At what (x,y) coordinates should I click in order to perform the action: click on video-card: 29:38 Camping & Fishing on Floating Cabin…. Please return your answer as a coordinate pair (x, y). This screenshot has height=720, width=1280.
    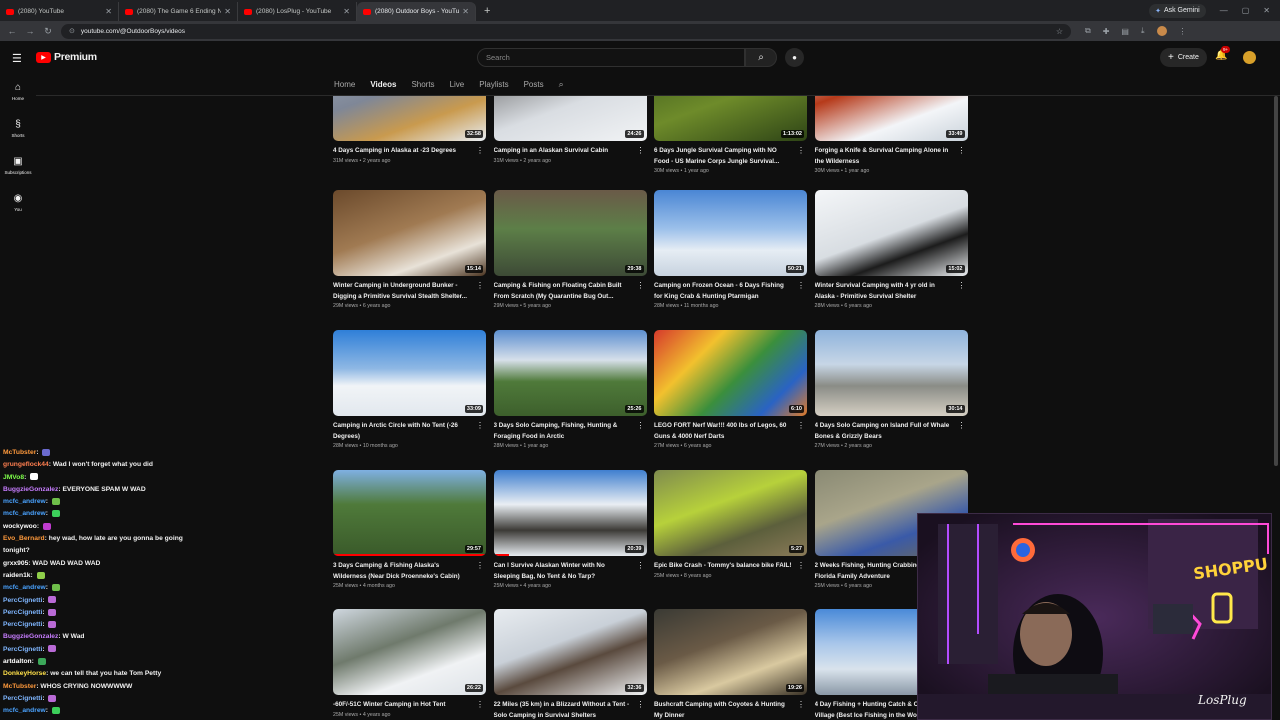
    Looking at the image, I should click on (570, 249).